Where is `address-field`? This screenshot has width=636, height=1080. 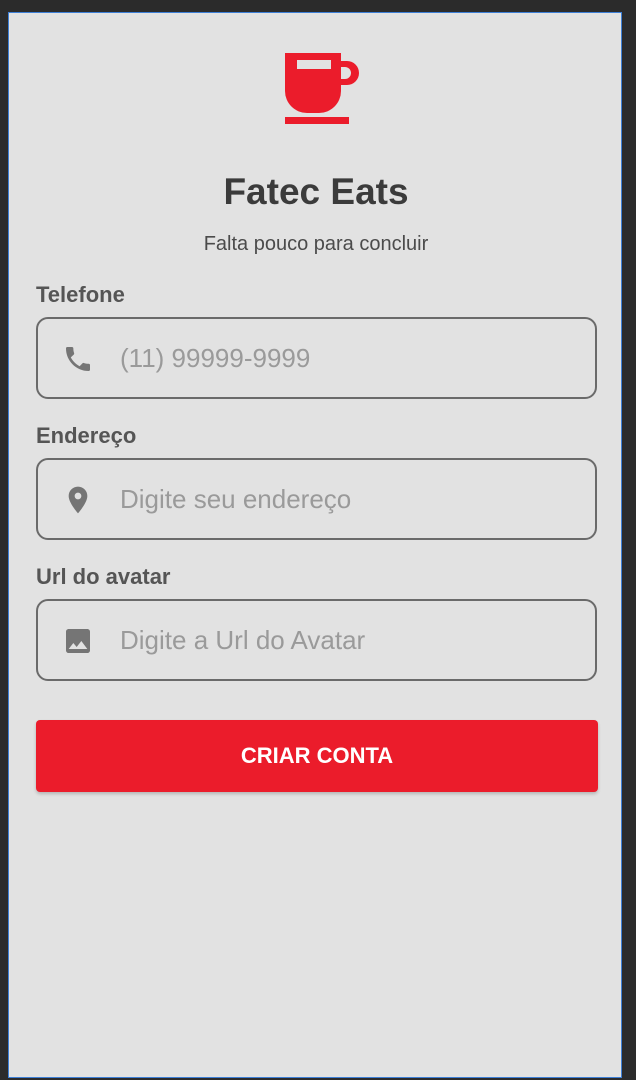
address-field is located at coordinates (316, 499).